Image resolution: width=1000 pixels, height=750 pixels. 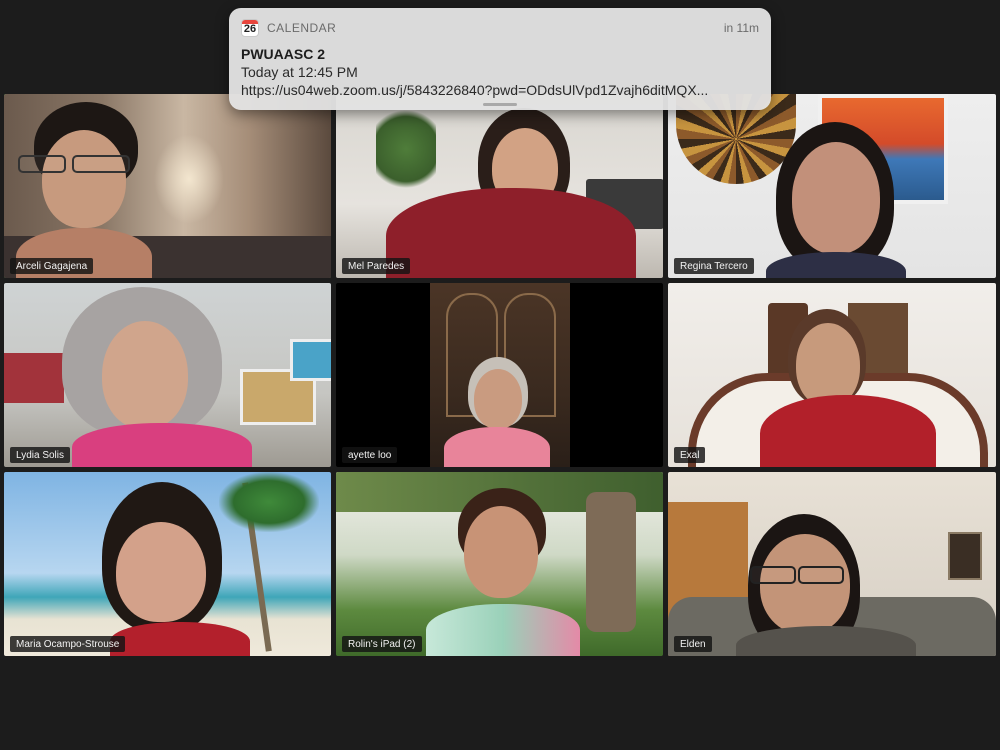 What do you see at coordinates (52, 266) in the screenshot?
I see `participant-name: Arceli Gagajena` at bounding box center [52, 266].